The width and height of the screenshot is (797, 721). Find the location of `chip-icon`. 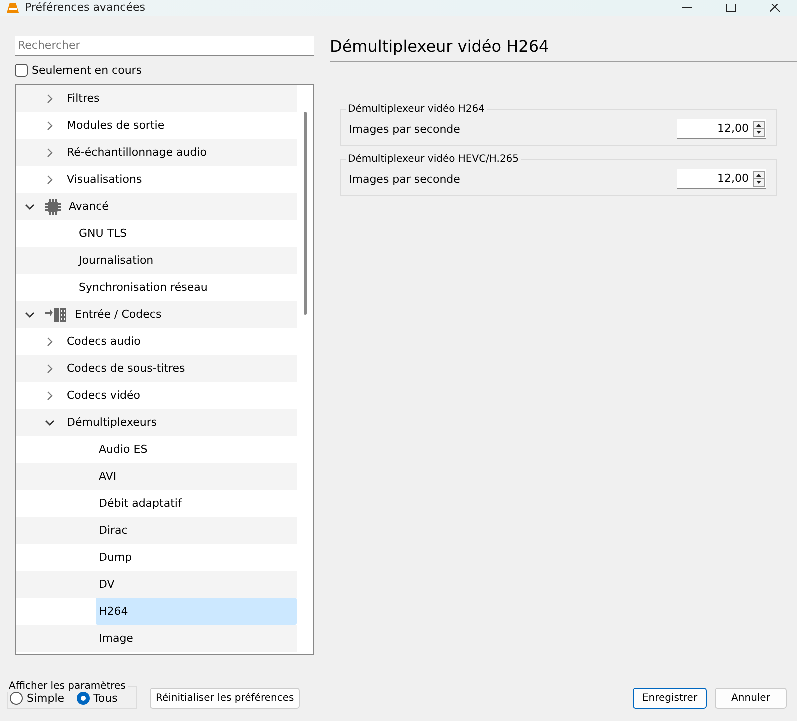

chip-icon is located at coordinates (53, 206).